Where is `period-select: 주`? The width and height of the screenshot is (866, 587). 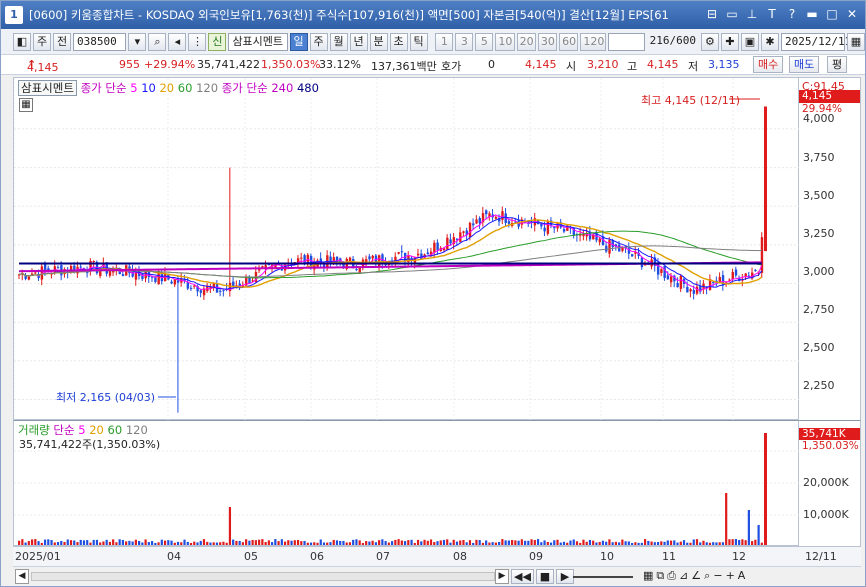 period-select: 주 is located at coordinates (42, 41).